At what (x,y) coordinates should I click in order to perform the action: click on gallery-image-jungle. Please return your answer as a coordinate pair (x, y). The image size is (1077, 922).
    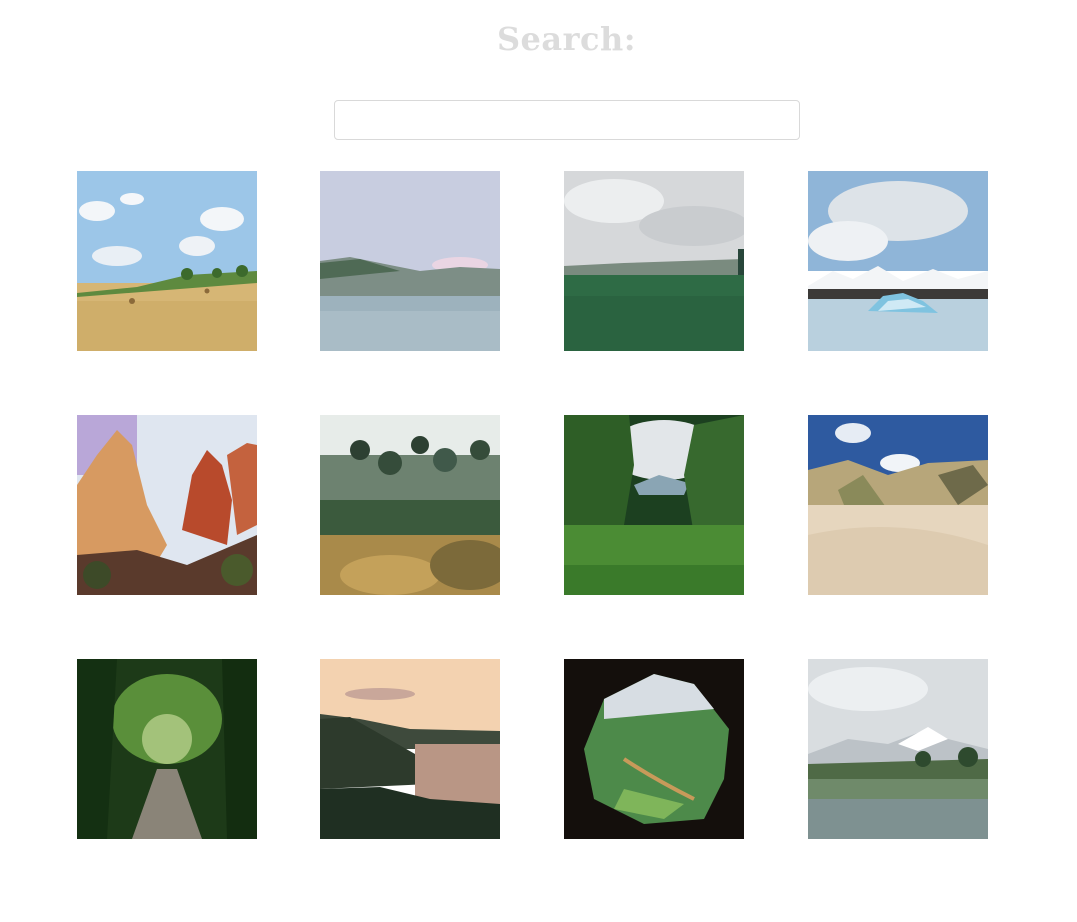
    Looking at the image, I should click on (654, 505).